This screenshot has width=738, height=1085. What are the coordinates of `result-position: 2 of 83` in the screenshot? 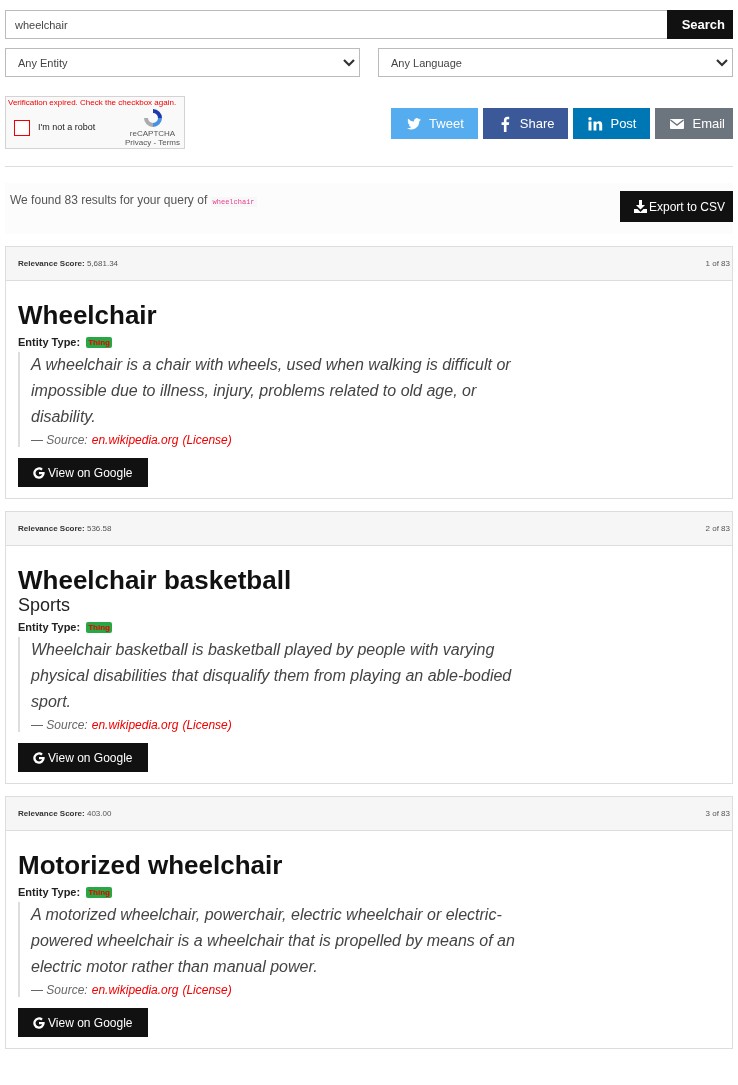 It's located at (717, 528).